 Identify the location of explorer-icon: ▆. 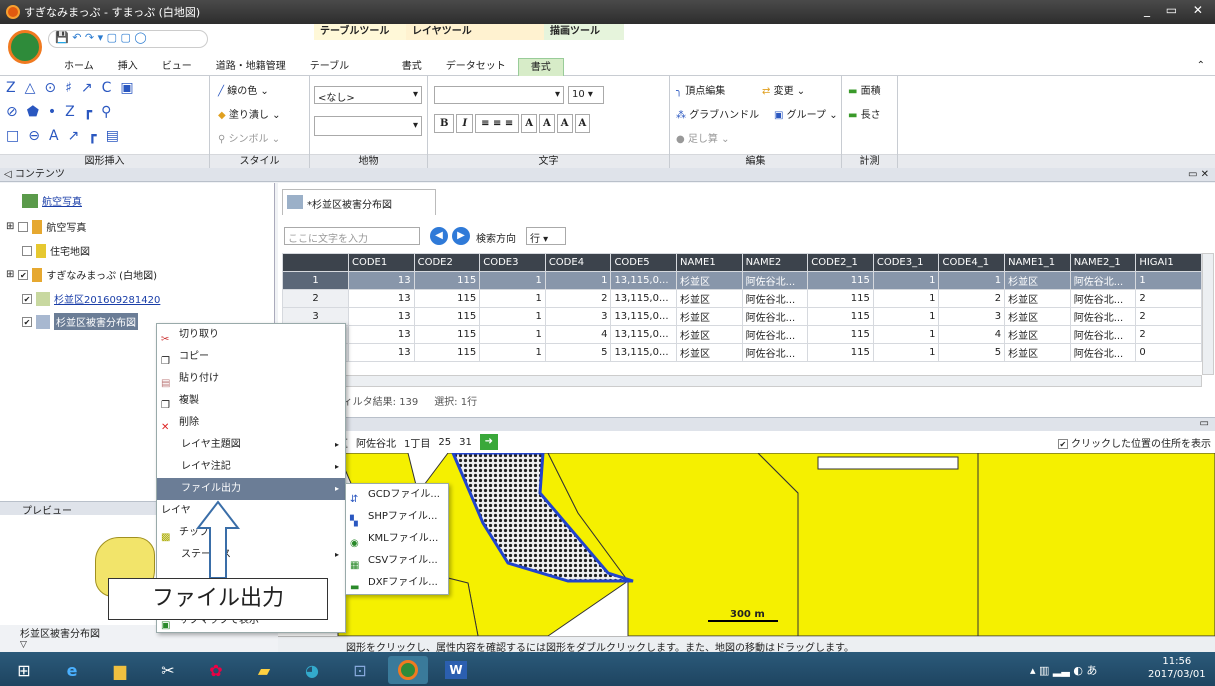
(120, 670).